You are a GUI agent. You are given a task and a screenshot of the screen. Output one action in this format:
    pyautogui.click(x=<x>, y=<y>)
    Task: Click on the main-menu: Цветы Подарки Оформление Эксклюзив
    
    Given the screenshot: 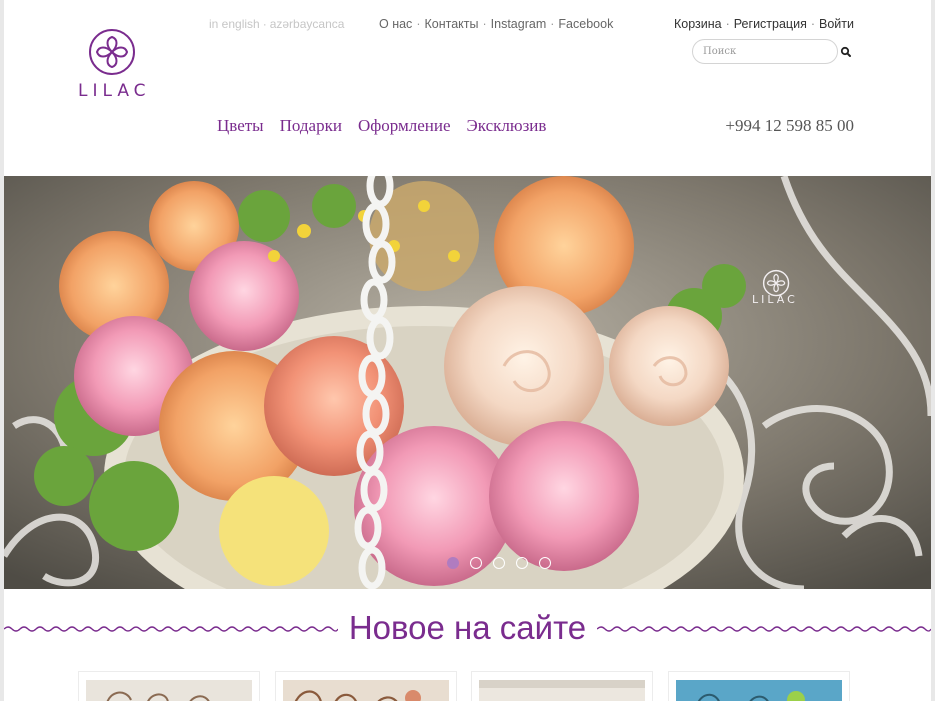 What is the action you would take?
    pyautogui.click(x=389, y=126)
    